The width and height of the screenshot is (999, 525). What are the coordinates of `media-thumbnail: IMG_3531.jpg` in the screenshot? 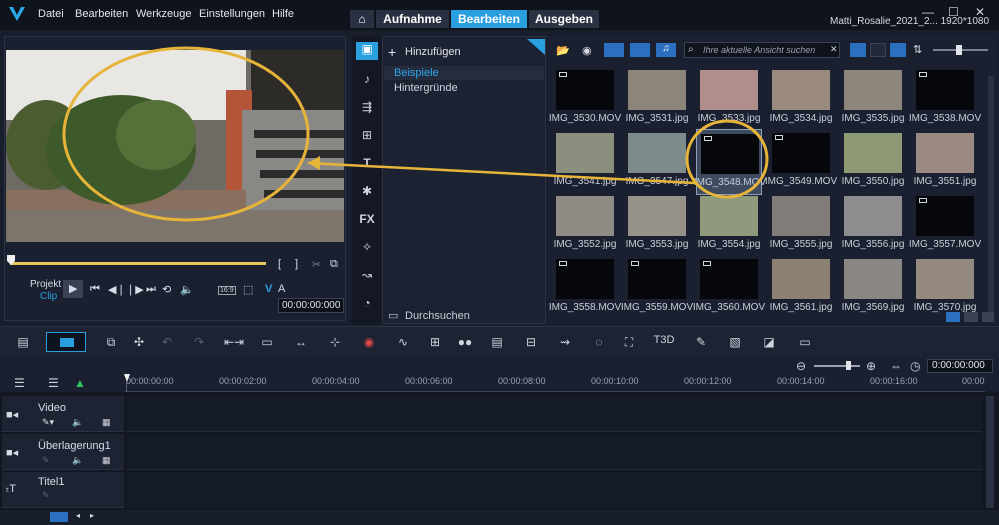 It's located at (657, 99).